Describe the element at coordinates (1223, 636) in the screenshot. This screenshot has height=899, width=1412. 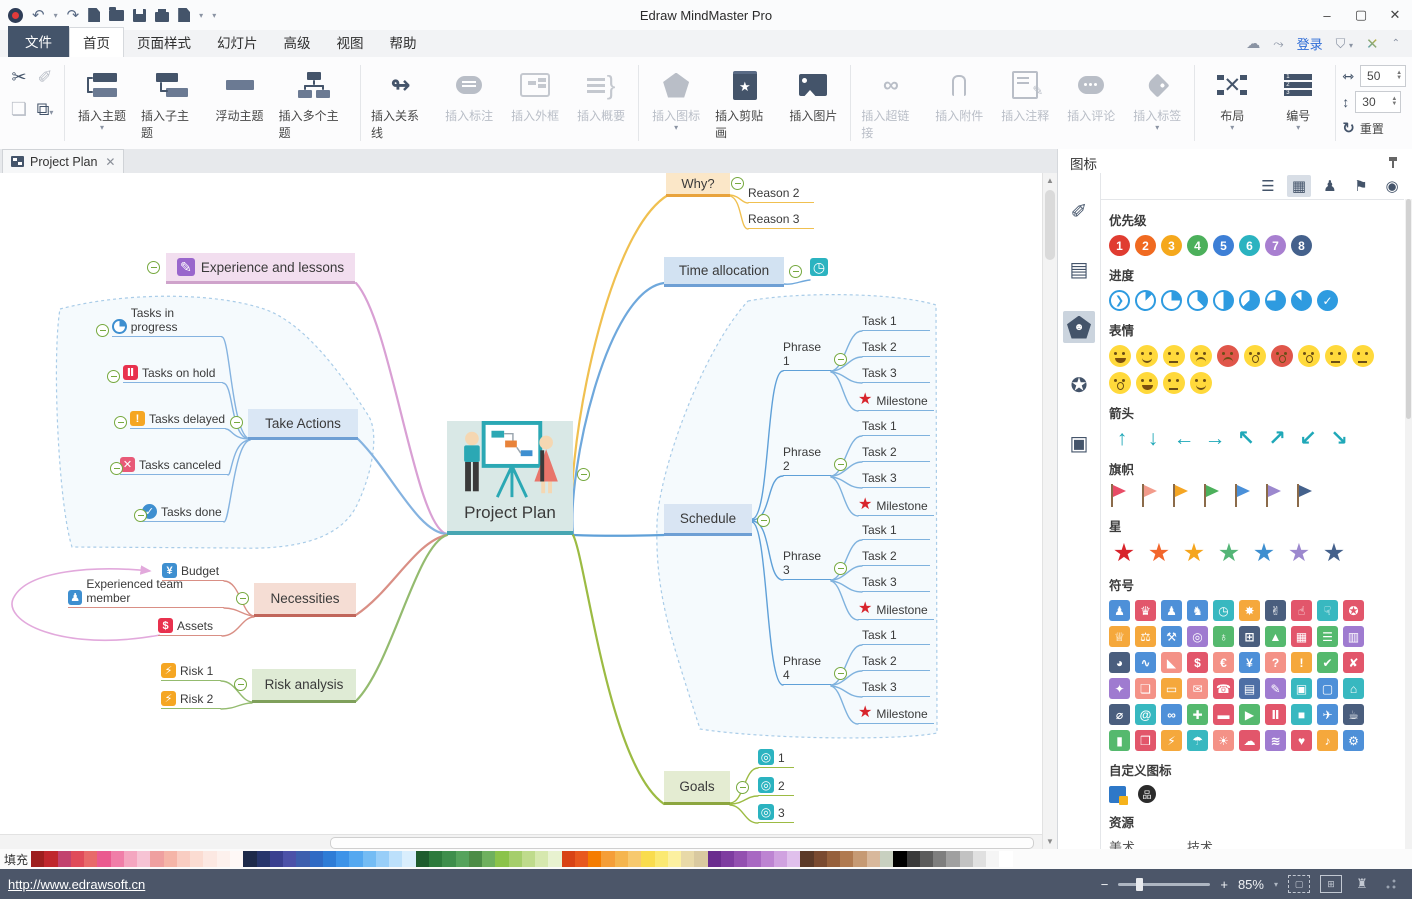
I see `symbol-globe-icon: ♁` at that location.